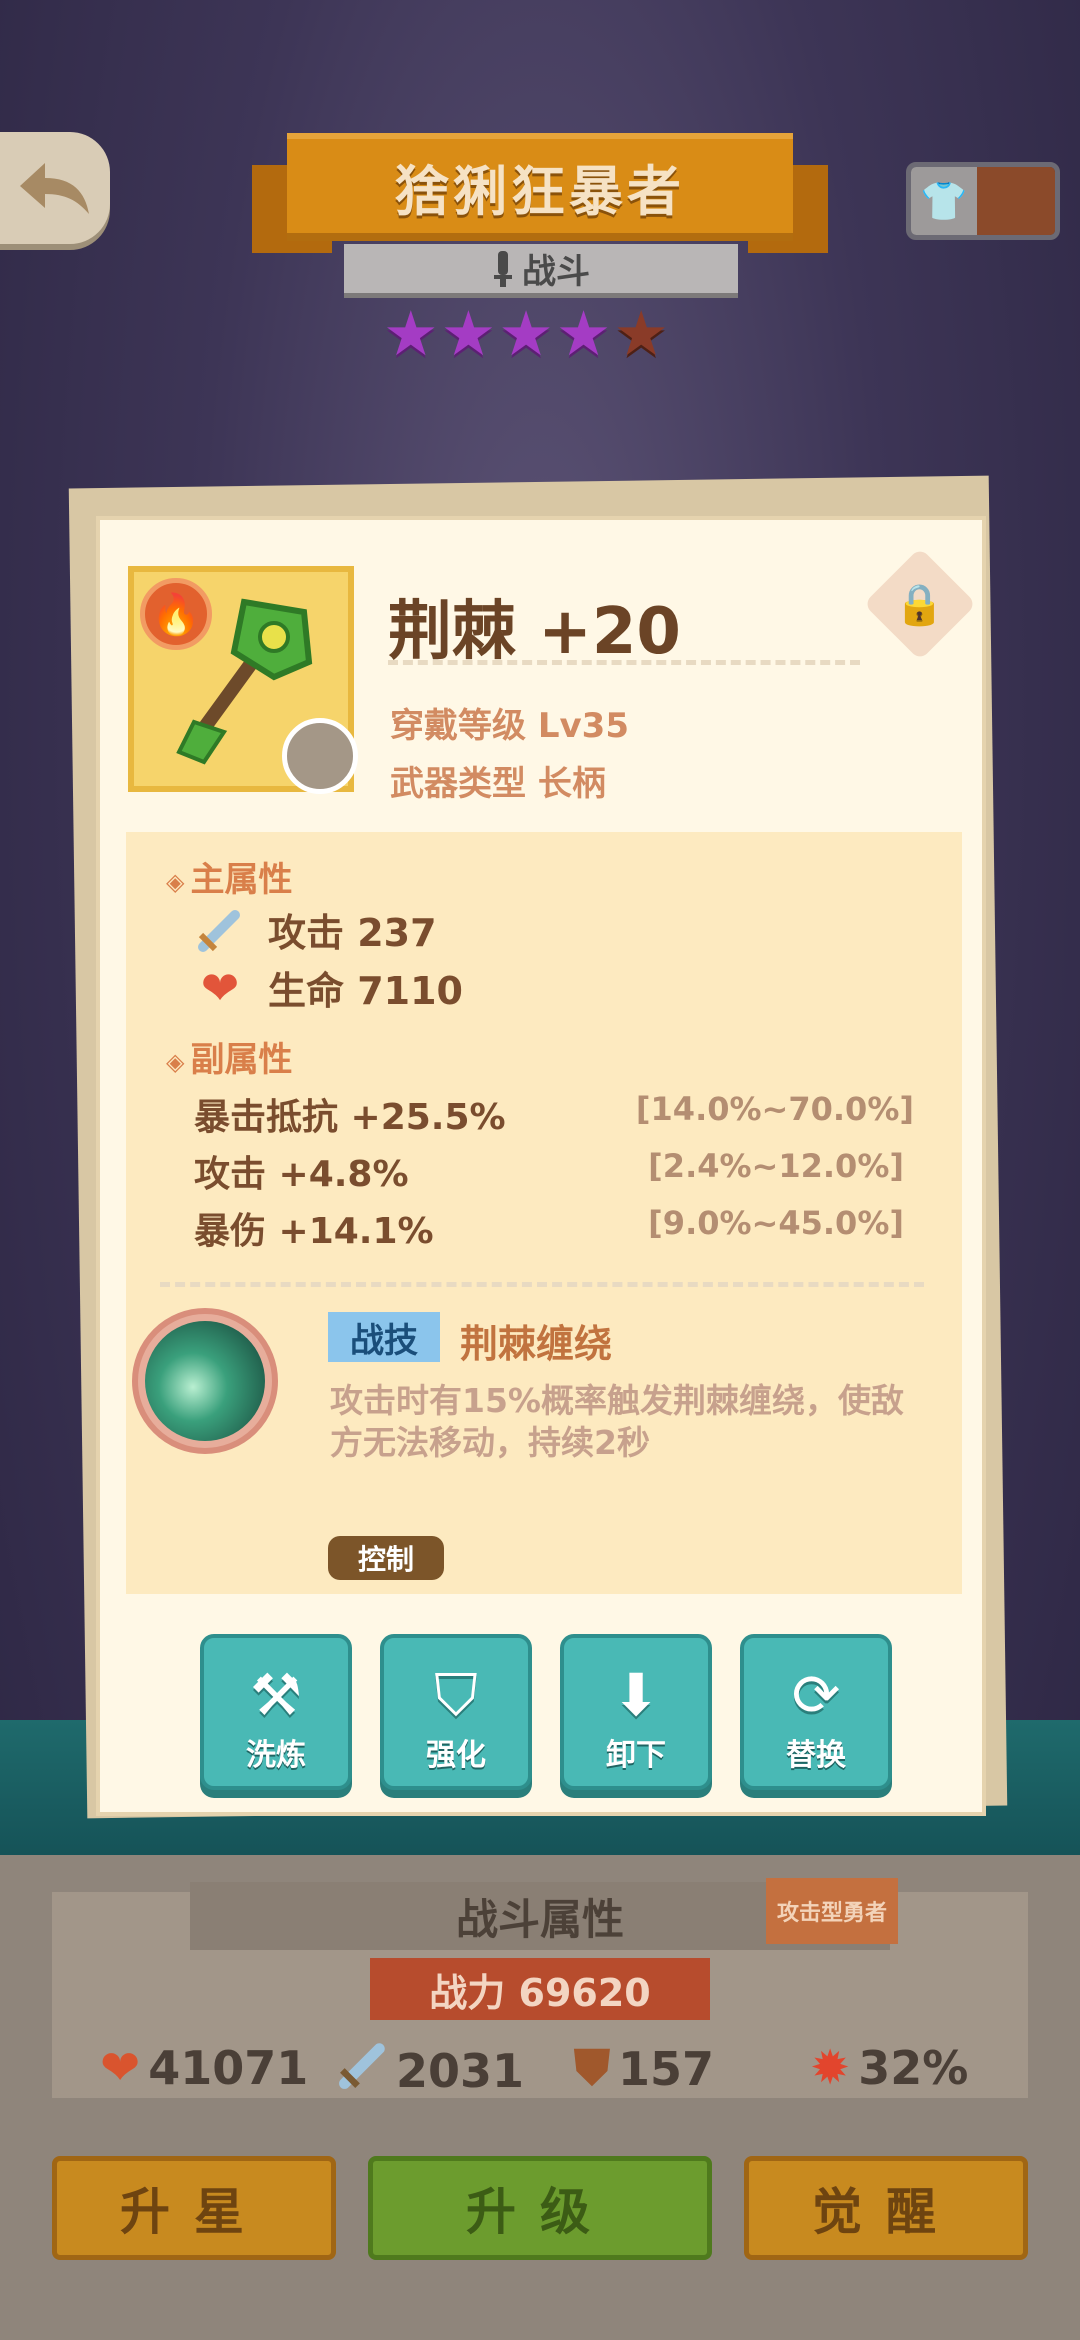 Image resolution: width=1080 pixels, height=2340 pixels. I want to click on outfit-swatch, so click(1016, 201).